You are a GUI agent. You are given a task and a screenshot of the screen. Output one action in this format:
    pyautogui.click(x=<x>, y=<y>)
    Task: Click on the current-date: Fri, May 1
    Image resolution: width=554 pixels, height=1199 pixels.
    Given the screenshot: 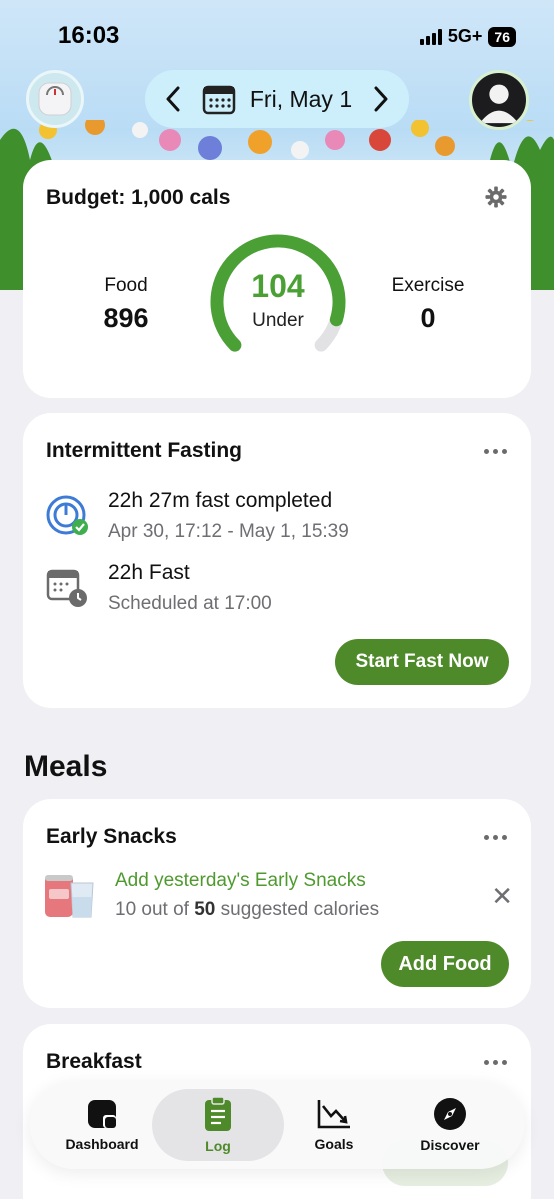 What is the action you would take?
    pyautogui.click(x=301, y=98)
    